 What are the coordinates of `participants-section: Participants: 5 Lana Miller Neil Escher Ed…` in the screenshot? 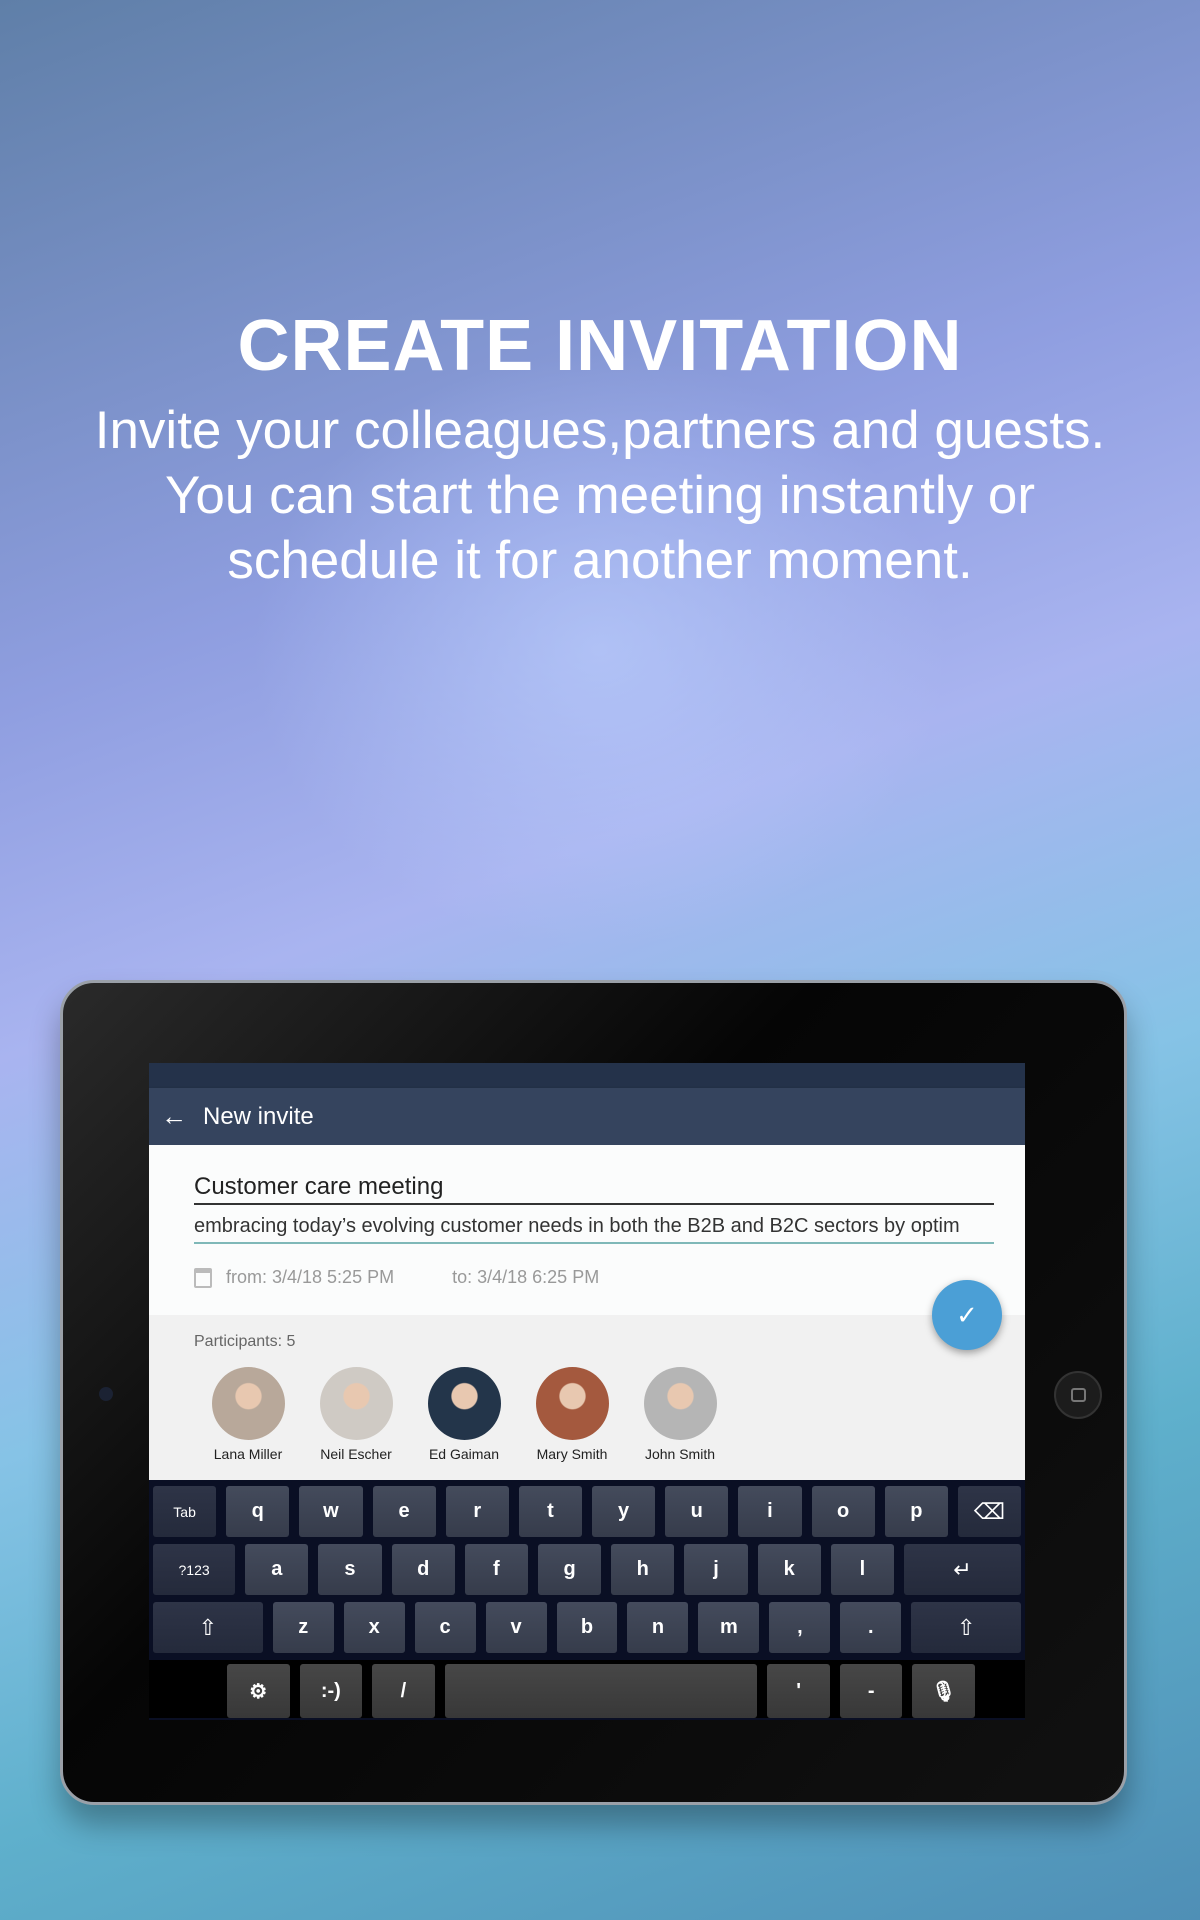 It's located at (587, 1397).